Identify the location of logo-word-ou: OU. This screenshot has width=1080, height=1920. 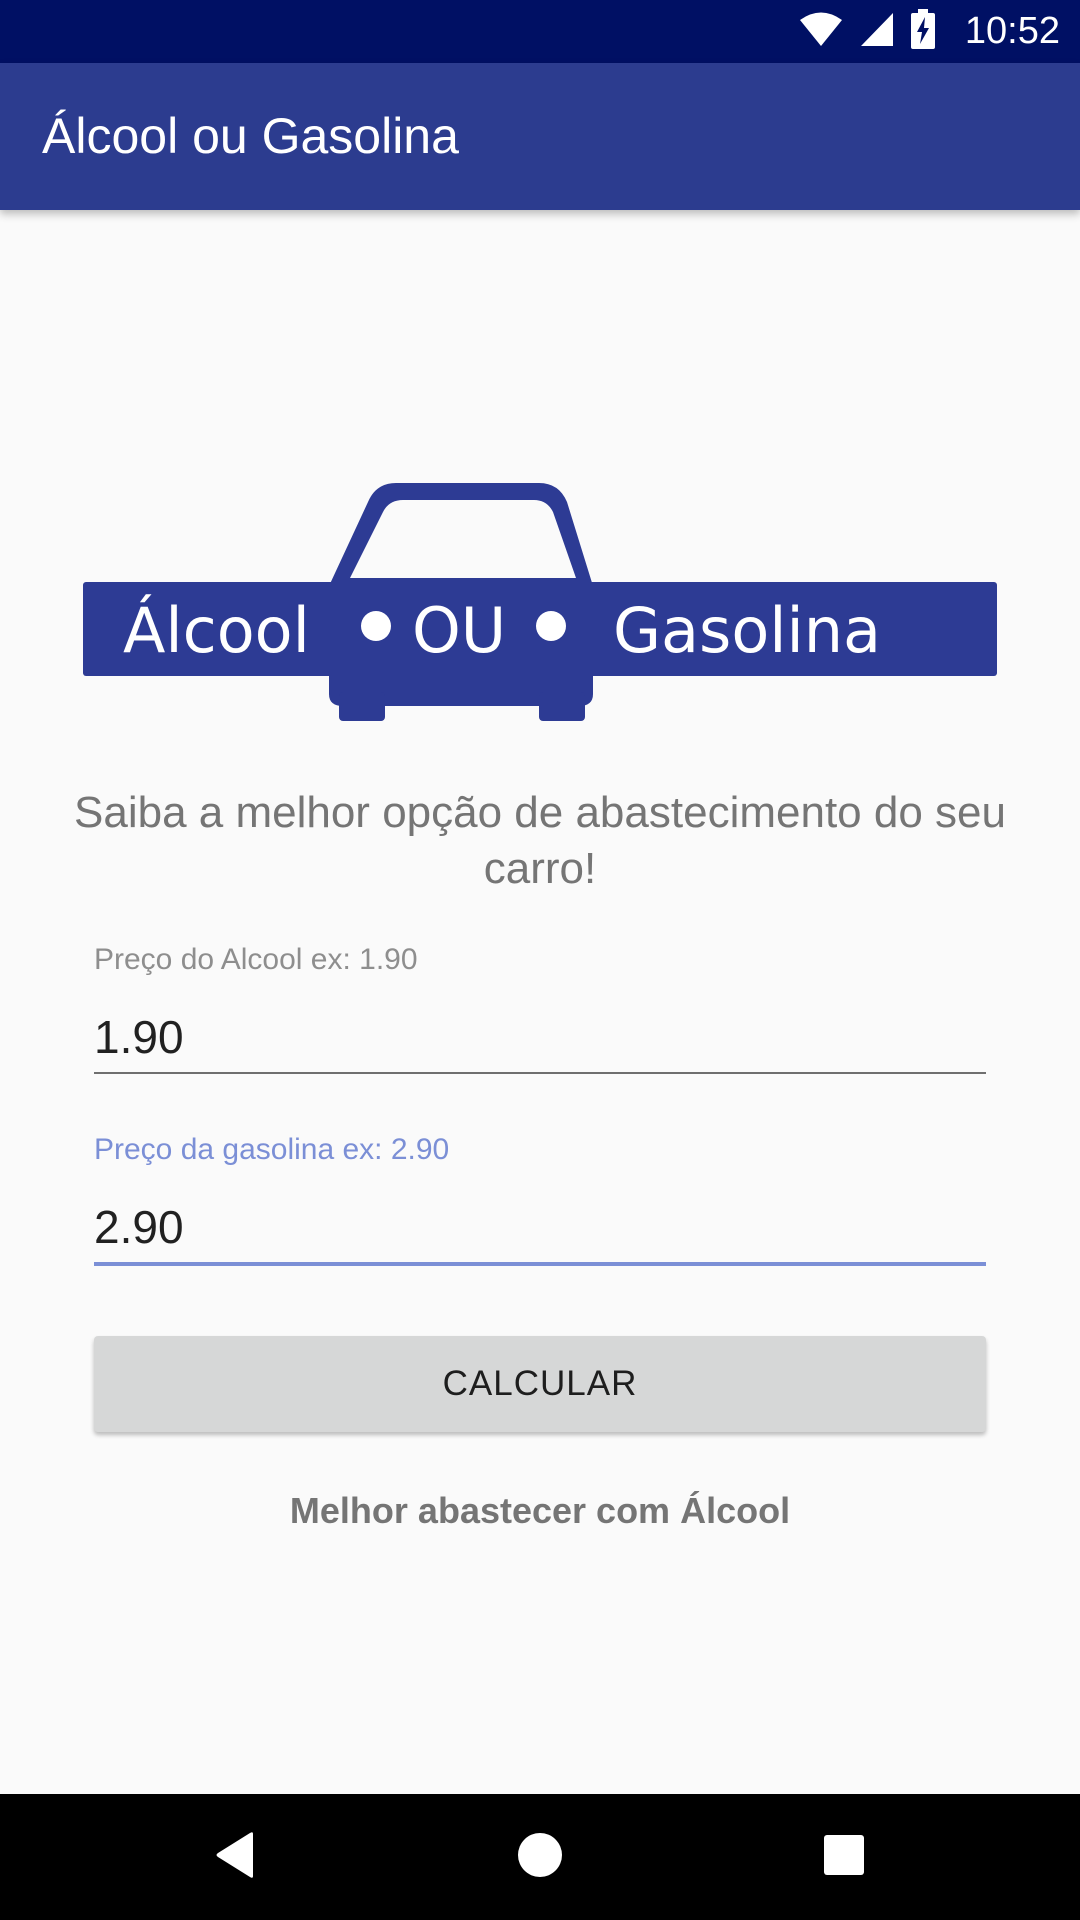
(459, 630).